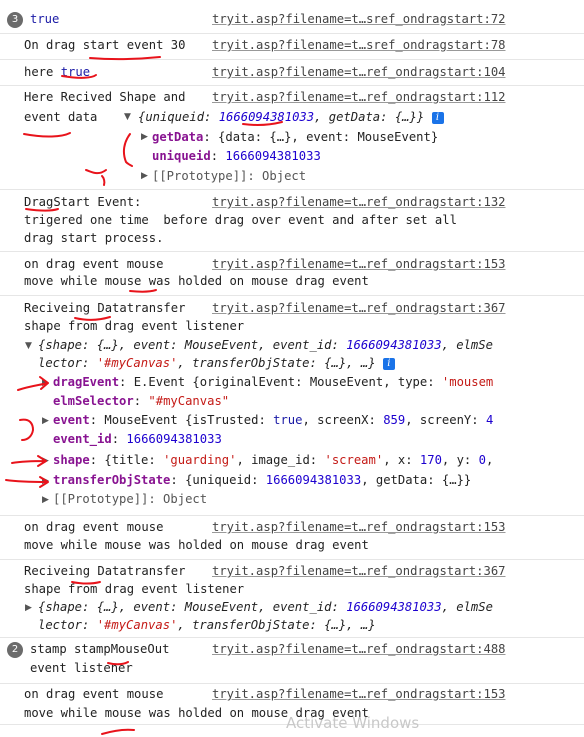 The image size is (584, 737). What do you see at coordinates (295, 137) in the screenshot?
I see `object-property: getData: {data: {…}, event: MouseEvent}` at bounding box center [295, 137].